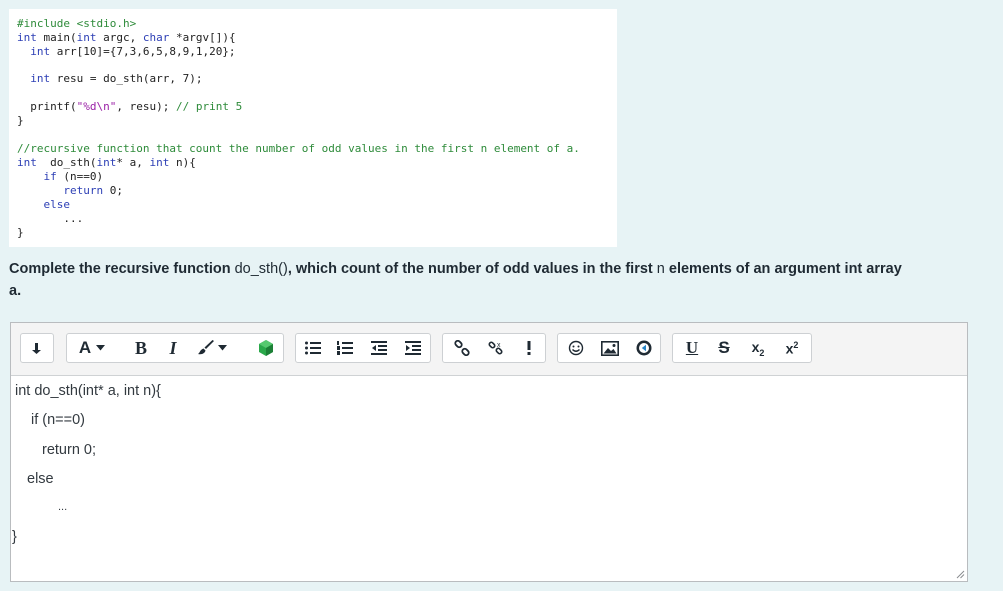 The width and height of the screenshot is (1003, 591). I want to click on question-part1: Complete the recursive function, so click(122, 269).